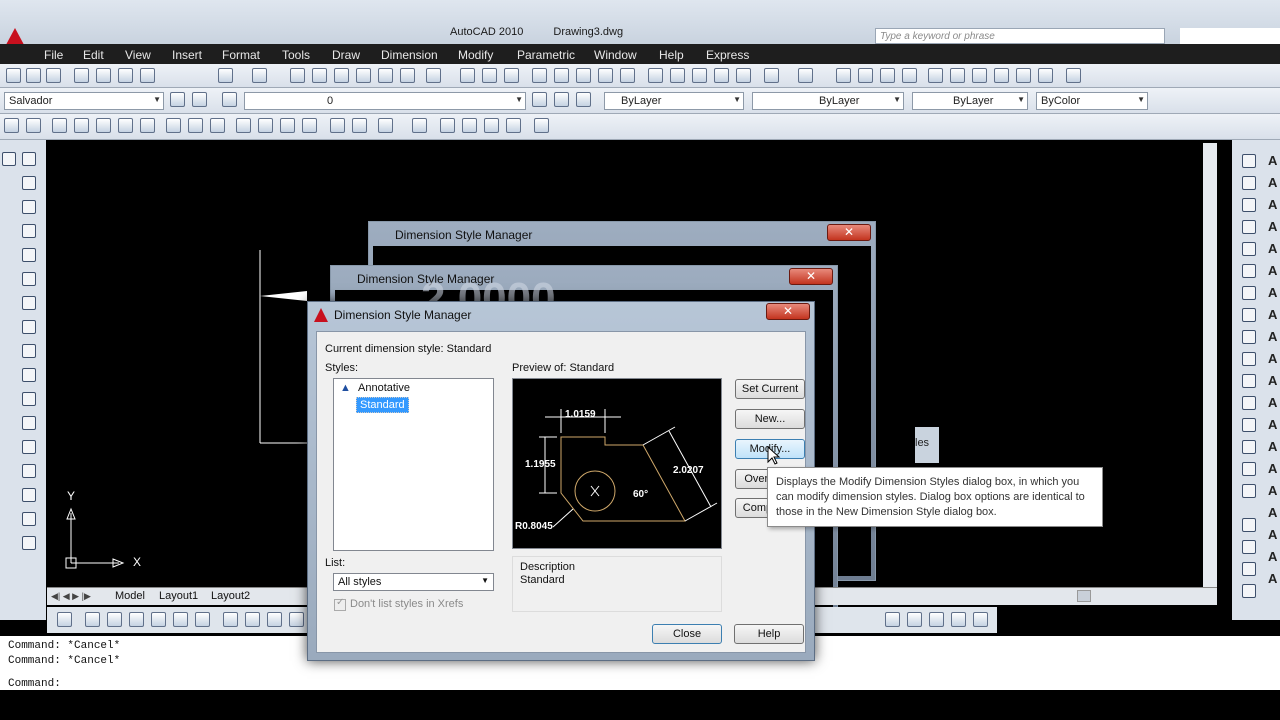 Image resolution: width=1280 pixels, height=720 pixels. Describe the element at coordinates (887, 75) in the screenshot. I see `zoom-window-icon` at that location.